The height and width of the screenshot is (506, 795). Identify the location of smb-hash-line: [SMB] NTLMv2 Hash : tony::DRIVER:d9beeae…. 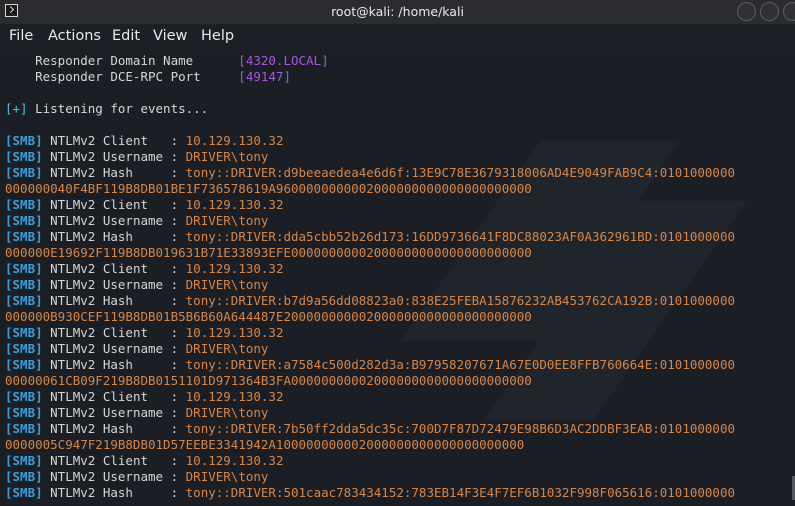
(370, 173).